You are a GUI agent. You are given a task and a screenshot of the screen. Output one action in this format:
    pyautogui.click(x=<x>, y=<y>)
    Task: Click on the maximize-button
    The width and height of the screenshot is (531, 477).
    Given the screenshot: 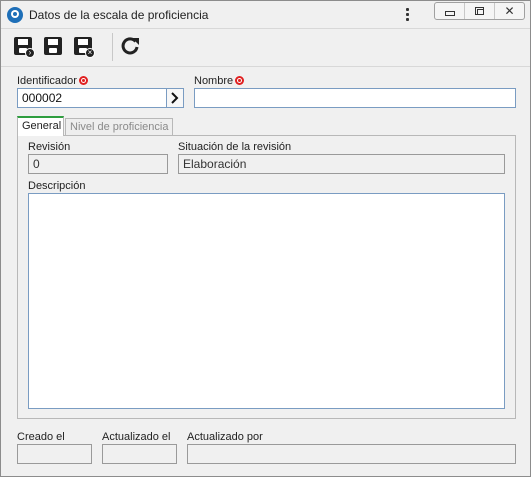 What is the action you would take?
    pyautogui.click(x=480, y=11)
    